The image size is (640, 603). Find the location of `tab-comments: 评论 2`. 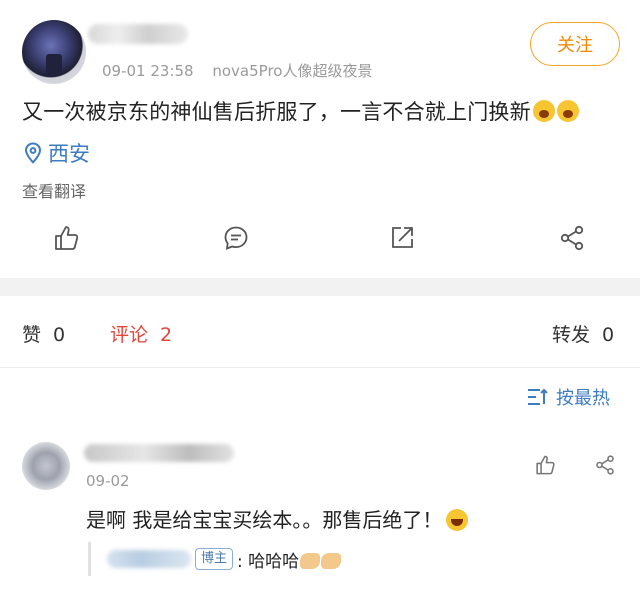

tab-comments: 评论 2 is located at coordinates (141, 333).